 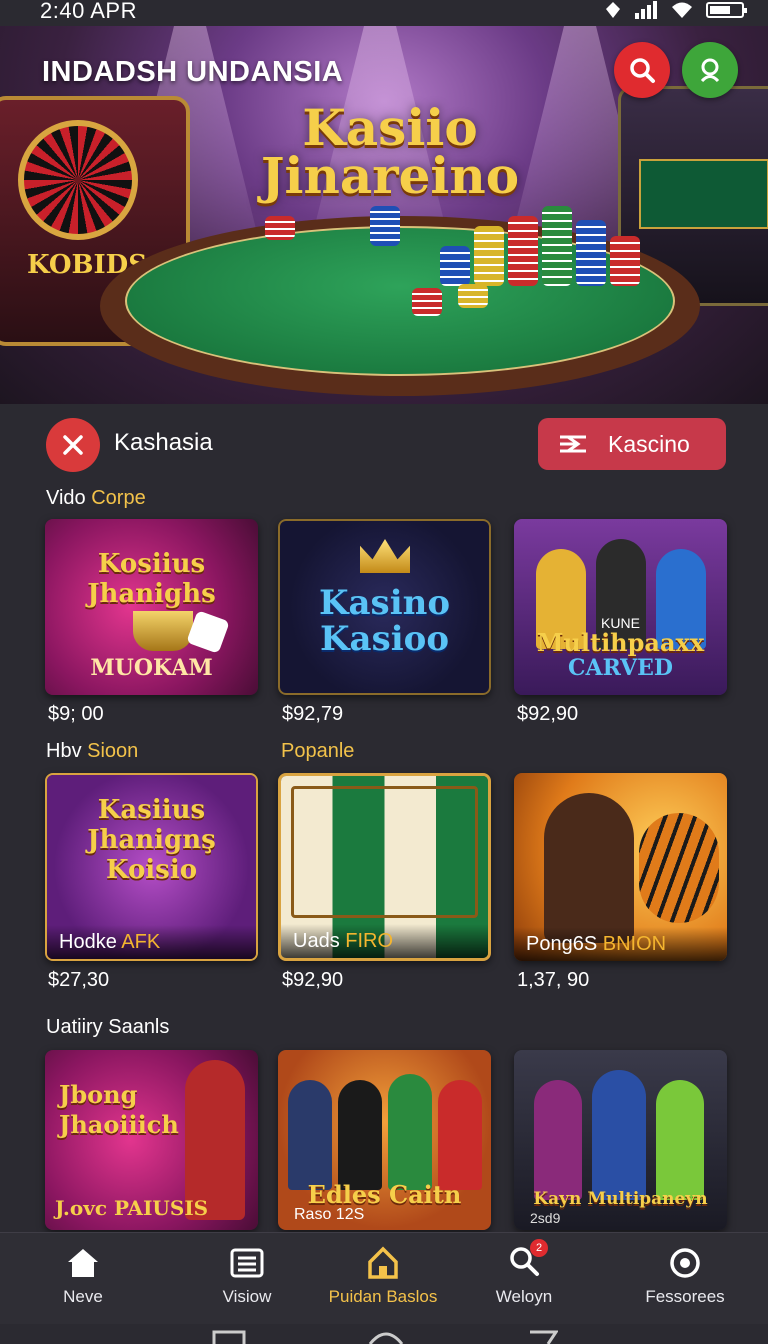 What do you see at coordinates (390, 127) in the screenshot?
I see `hero-logo-line1: Kasiio` at bounding box center [390, 127].